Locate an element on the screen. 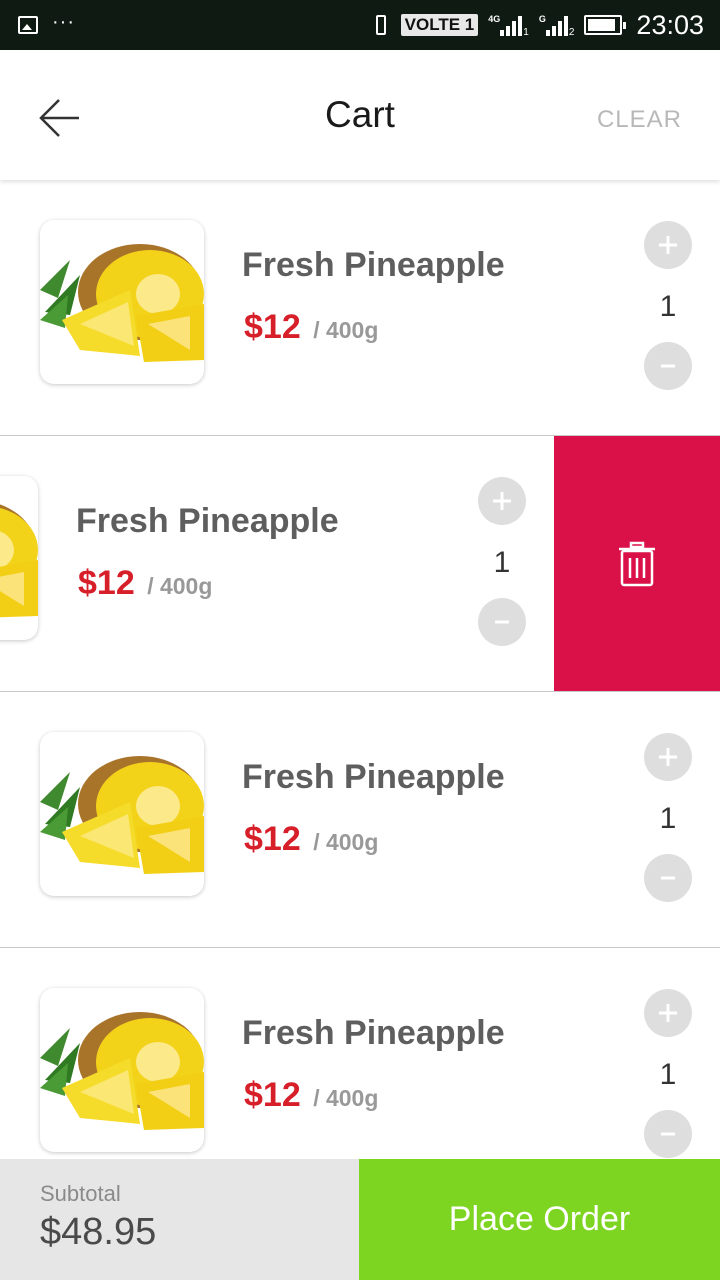 This screenshot has width=720, height=1280. place-order-button: Place Order is located at coordinates (539, 1219).